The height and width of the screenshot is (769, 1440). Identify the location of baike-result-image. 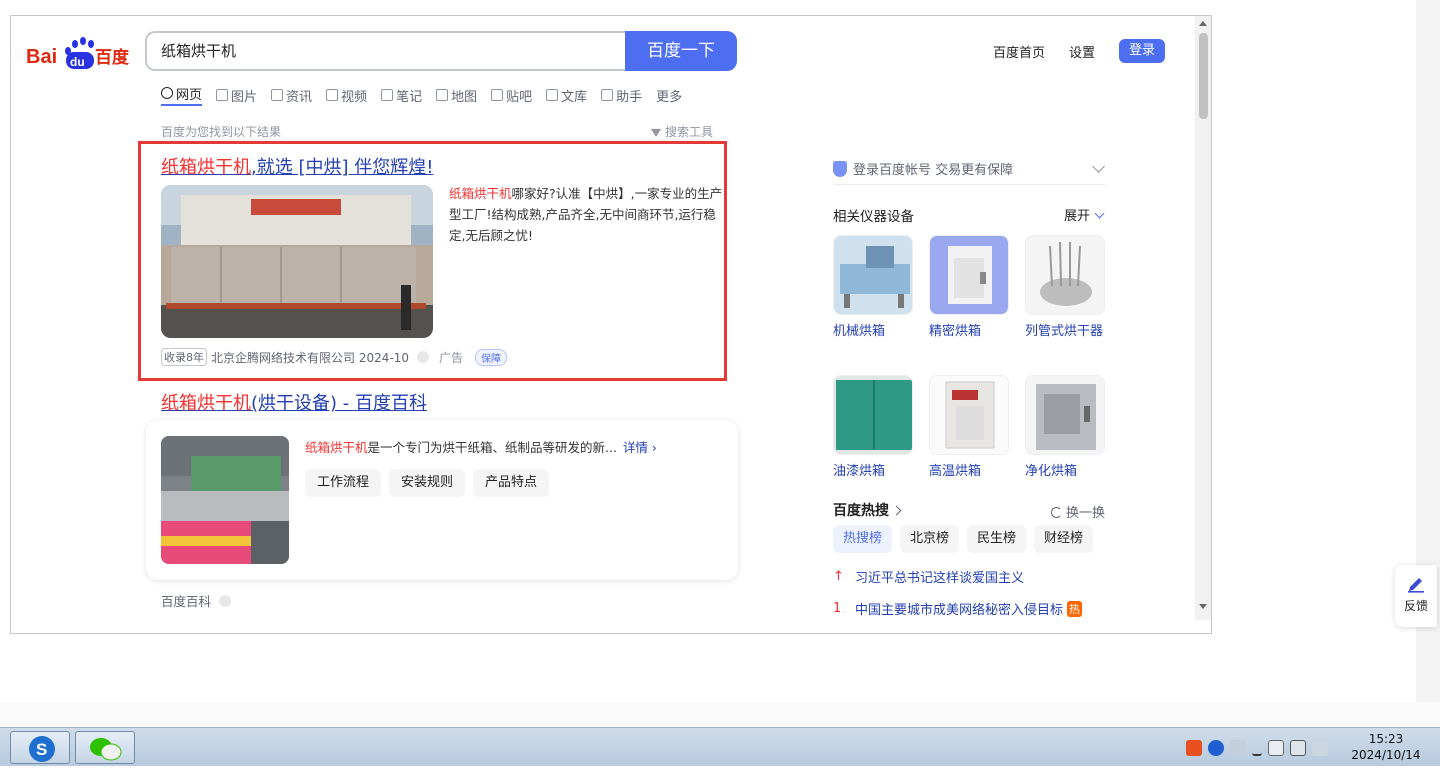
(225, 500).